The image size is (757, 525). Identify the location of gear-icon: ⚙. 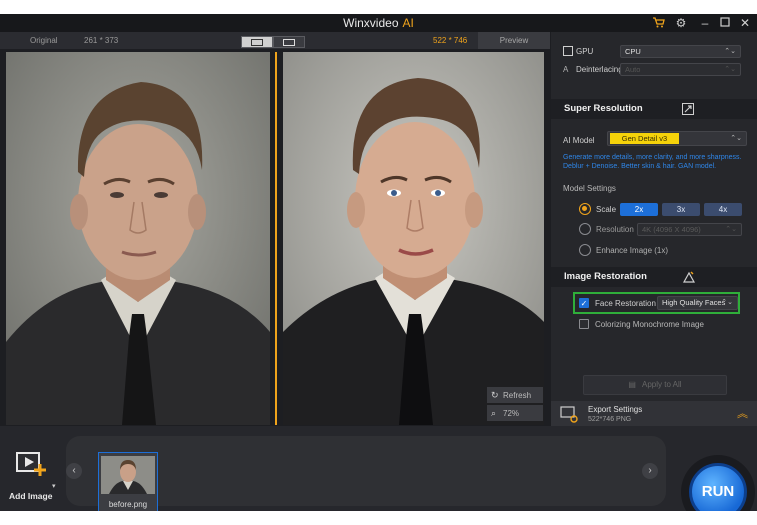
(681, 23).